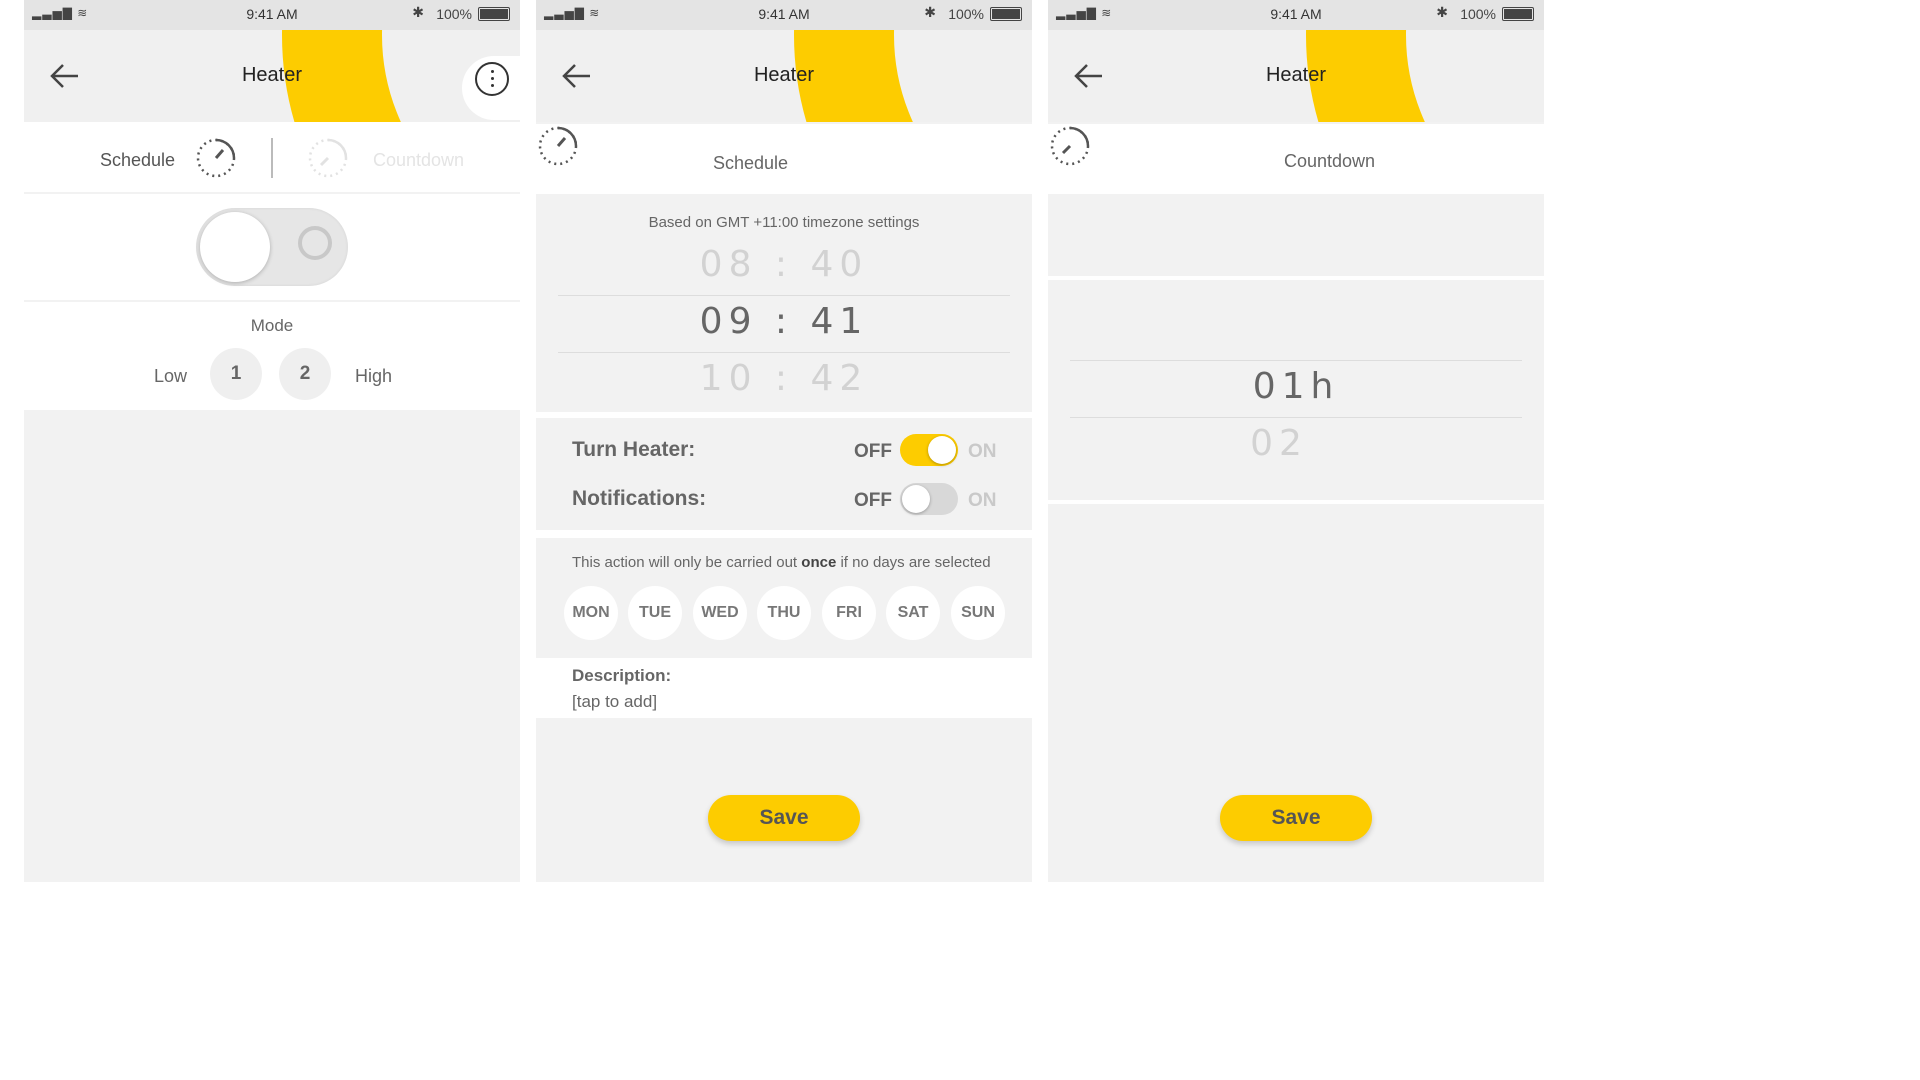  What do you see at coordinates (687, 562) in the screenshot?
I see `days-note-text: This action will only be carried out` at bounding box center [687, 562].